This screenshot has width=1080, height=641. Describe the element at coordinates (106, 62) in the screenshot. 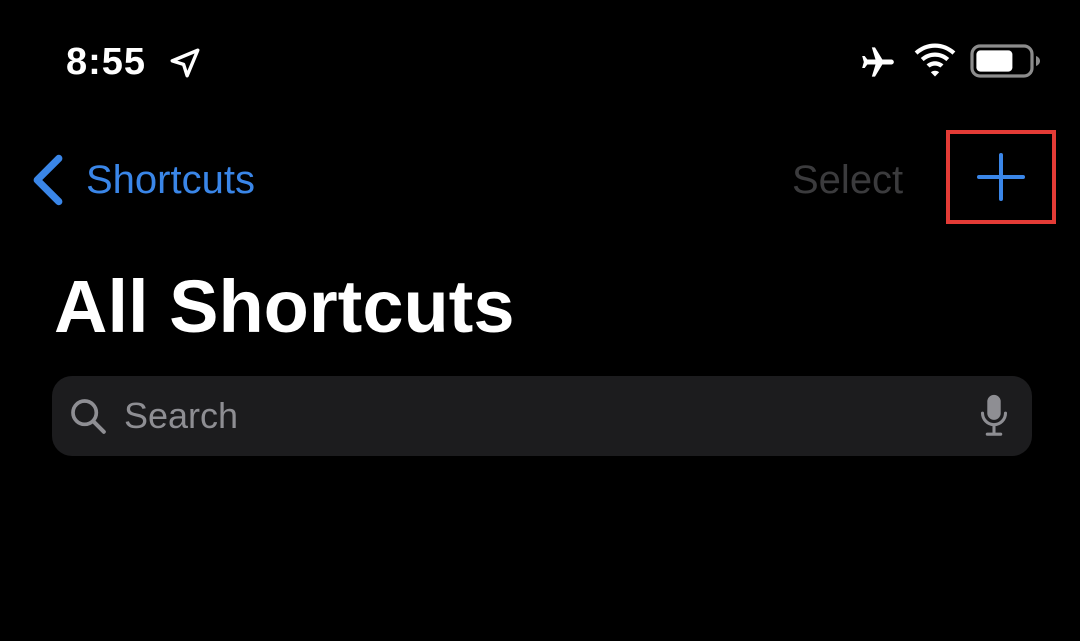

I see `status-time: 8:55` at that location.